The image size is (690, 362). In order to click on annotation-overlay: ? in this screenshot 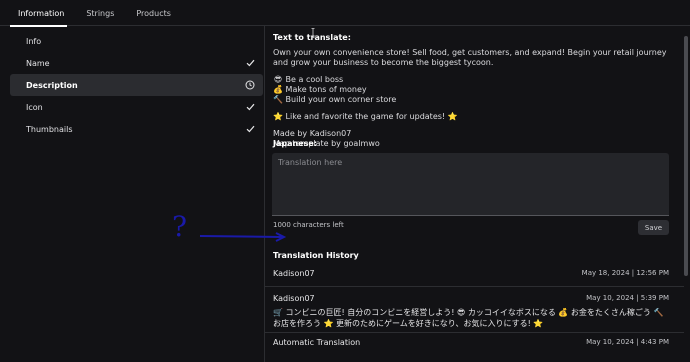, I will do `click(229, 226)`.